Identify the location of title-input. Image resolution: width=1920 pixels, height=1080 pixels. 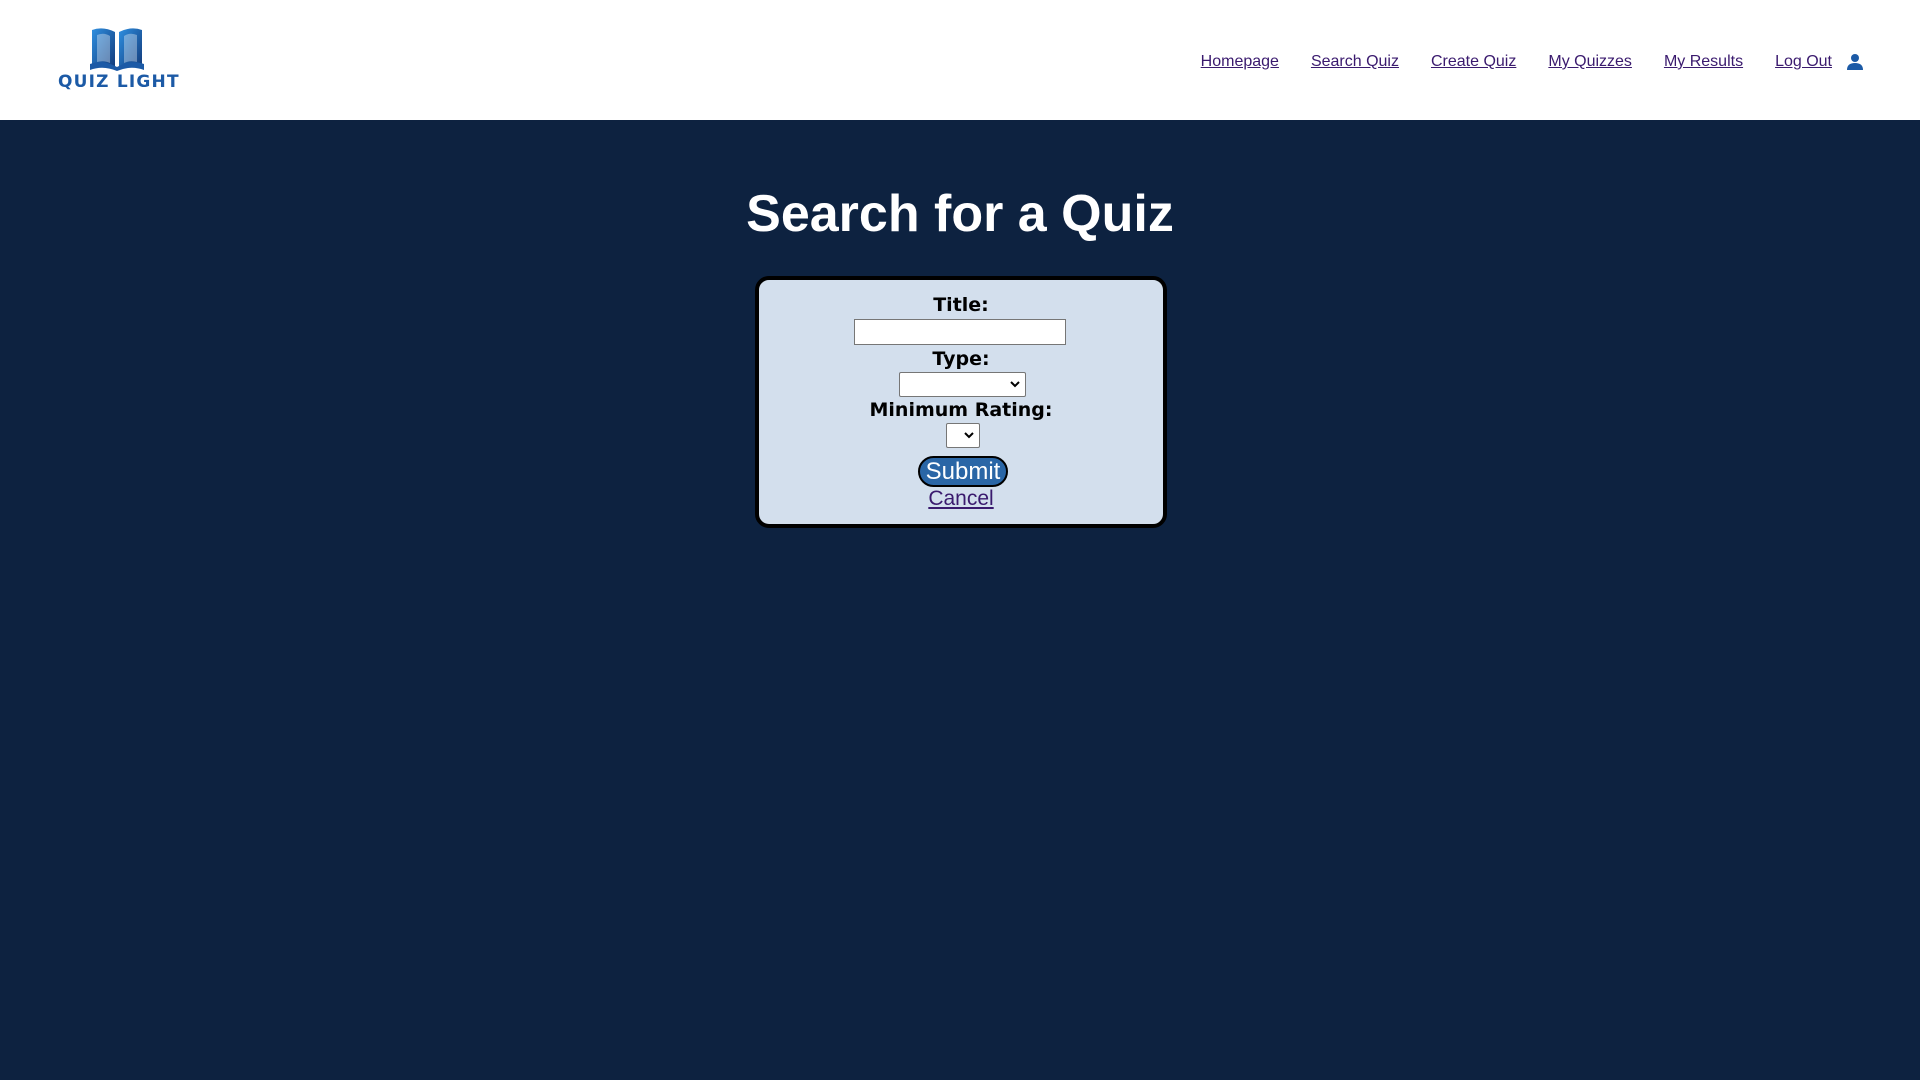
(960, 332).